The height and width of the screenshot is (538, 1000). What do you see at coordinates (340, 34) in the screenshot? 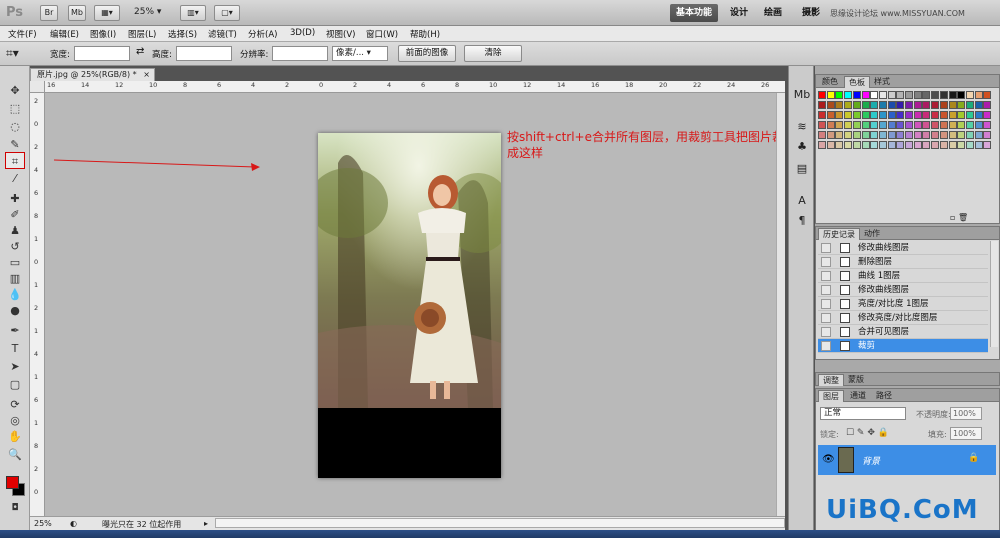
I see `menu-view: 视图(V)` at bounding box center [340, 34].